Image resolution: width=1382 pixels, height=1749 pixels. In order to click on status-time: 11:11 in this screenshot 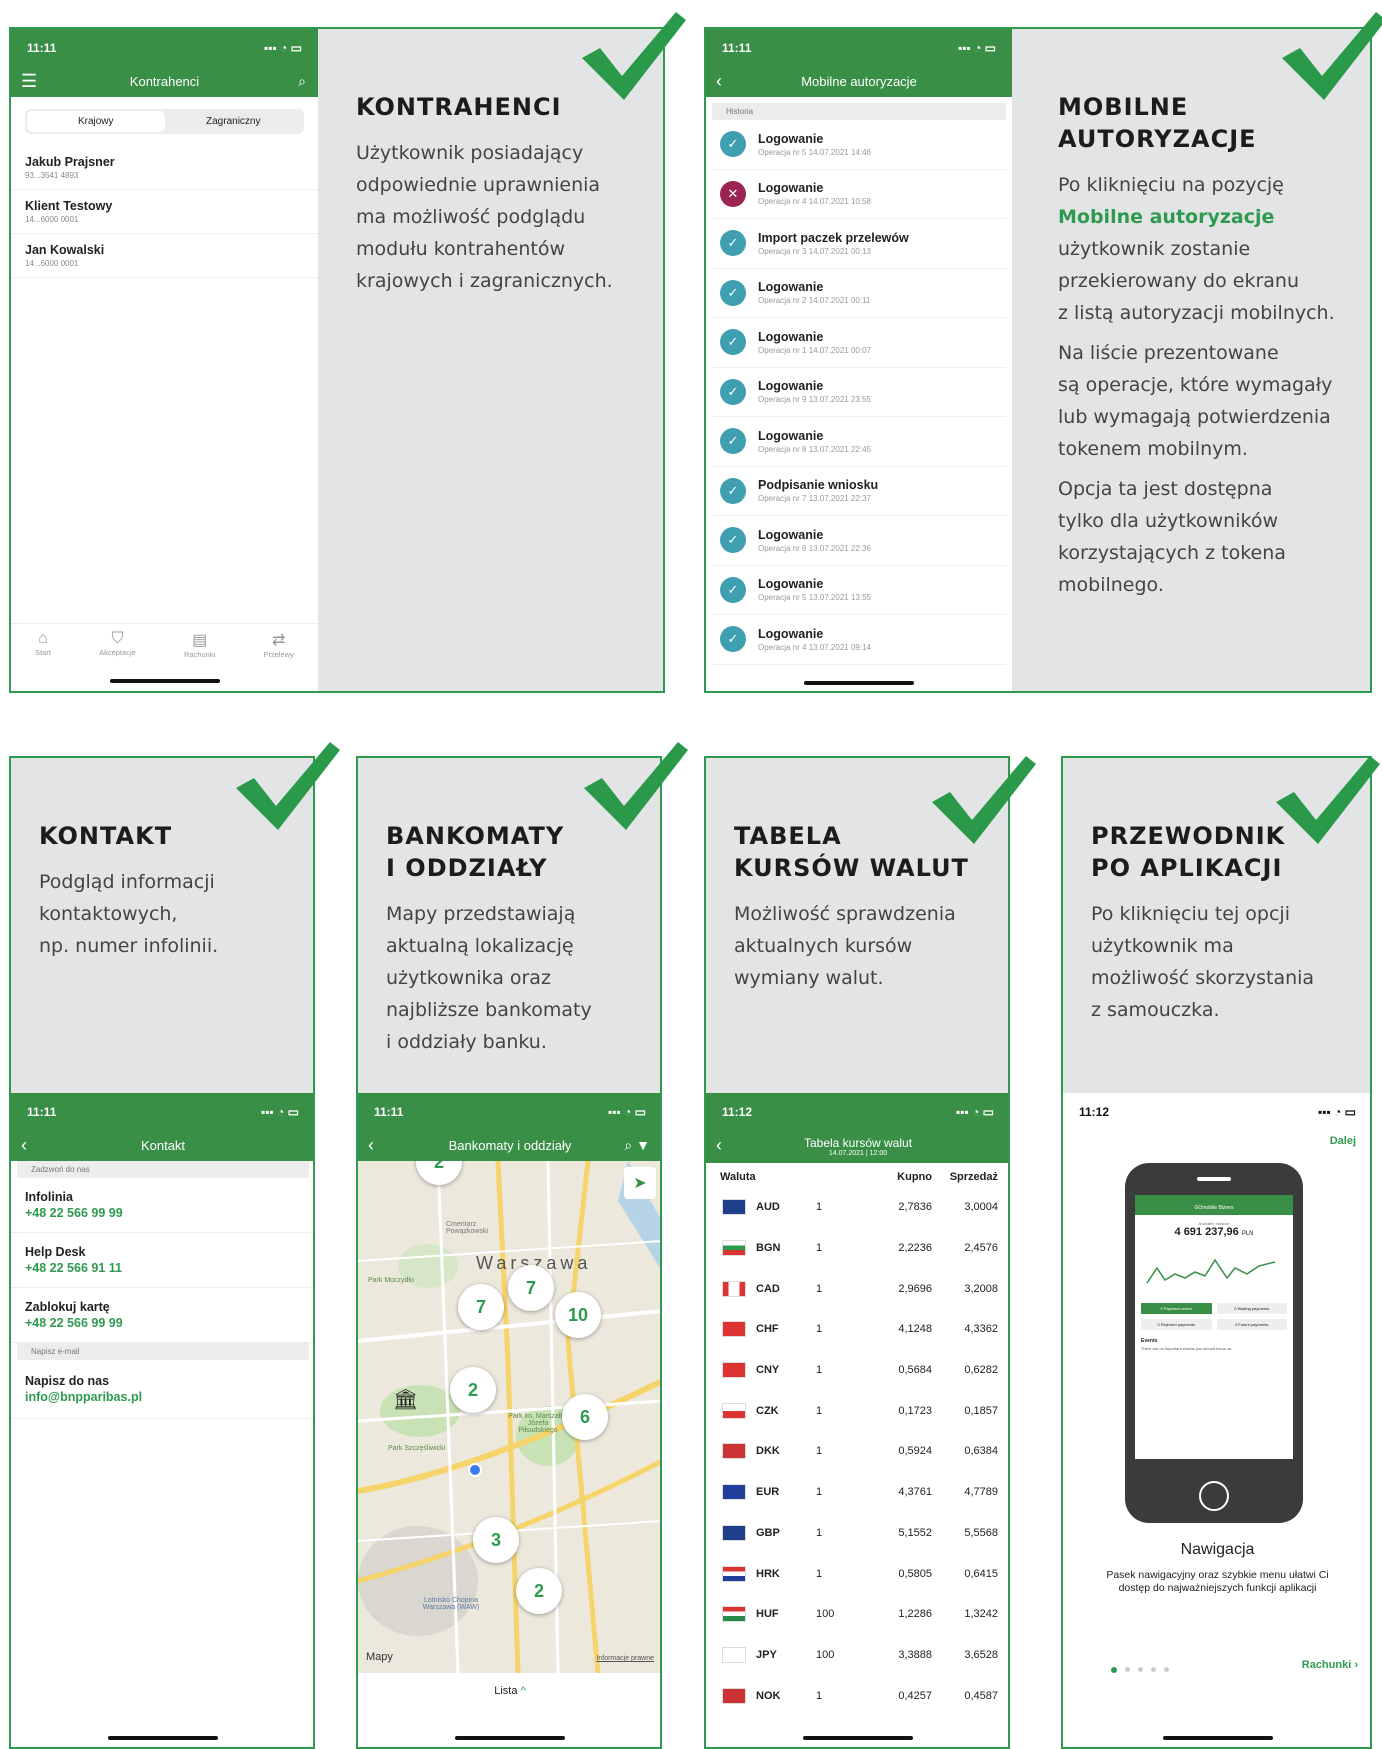, I will do `click(42, 1112)`.